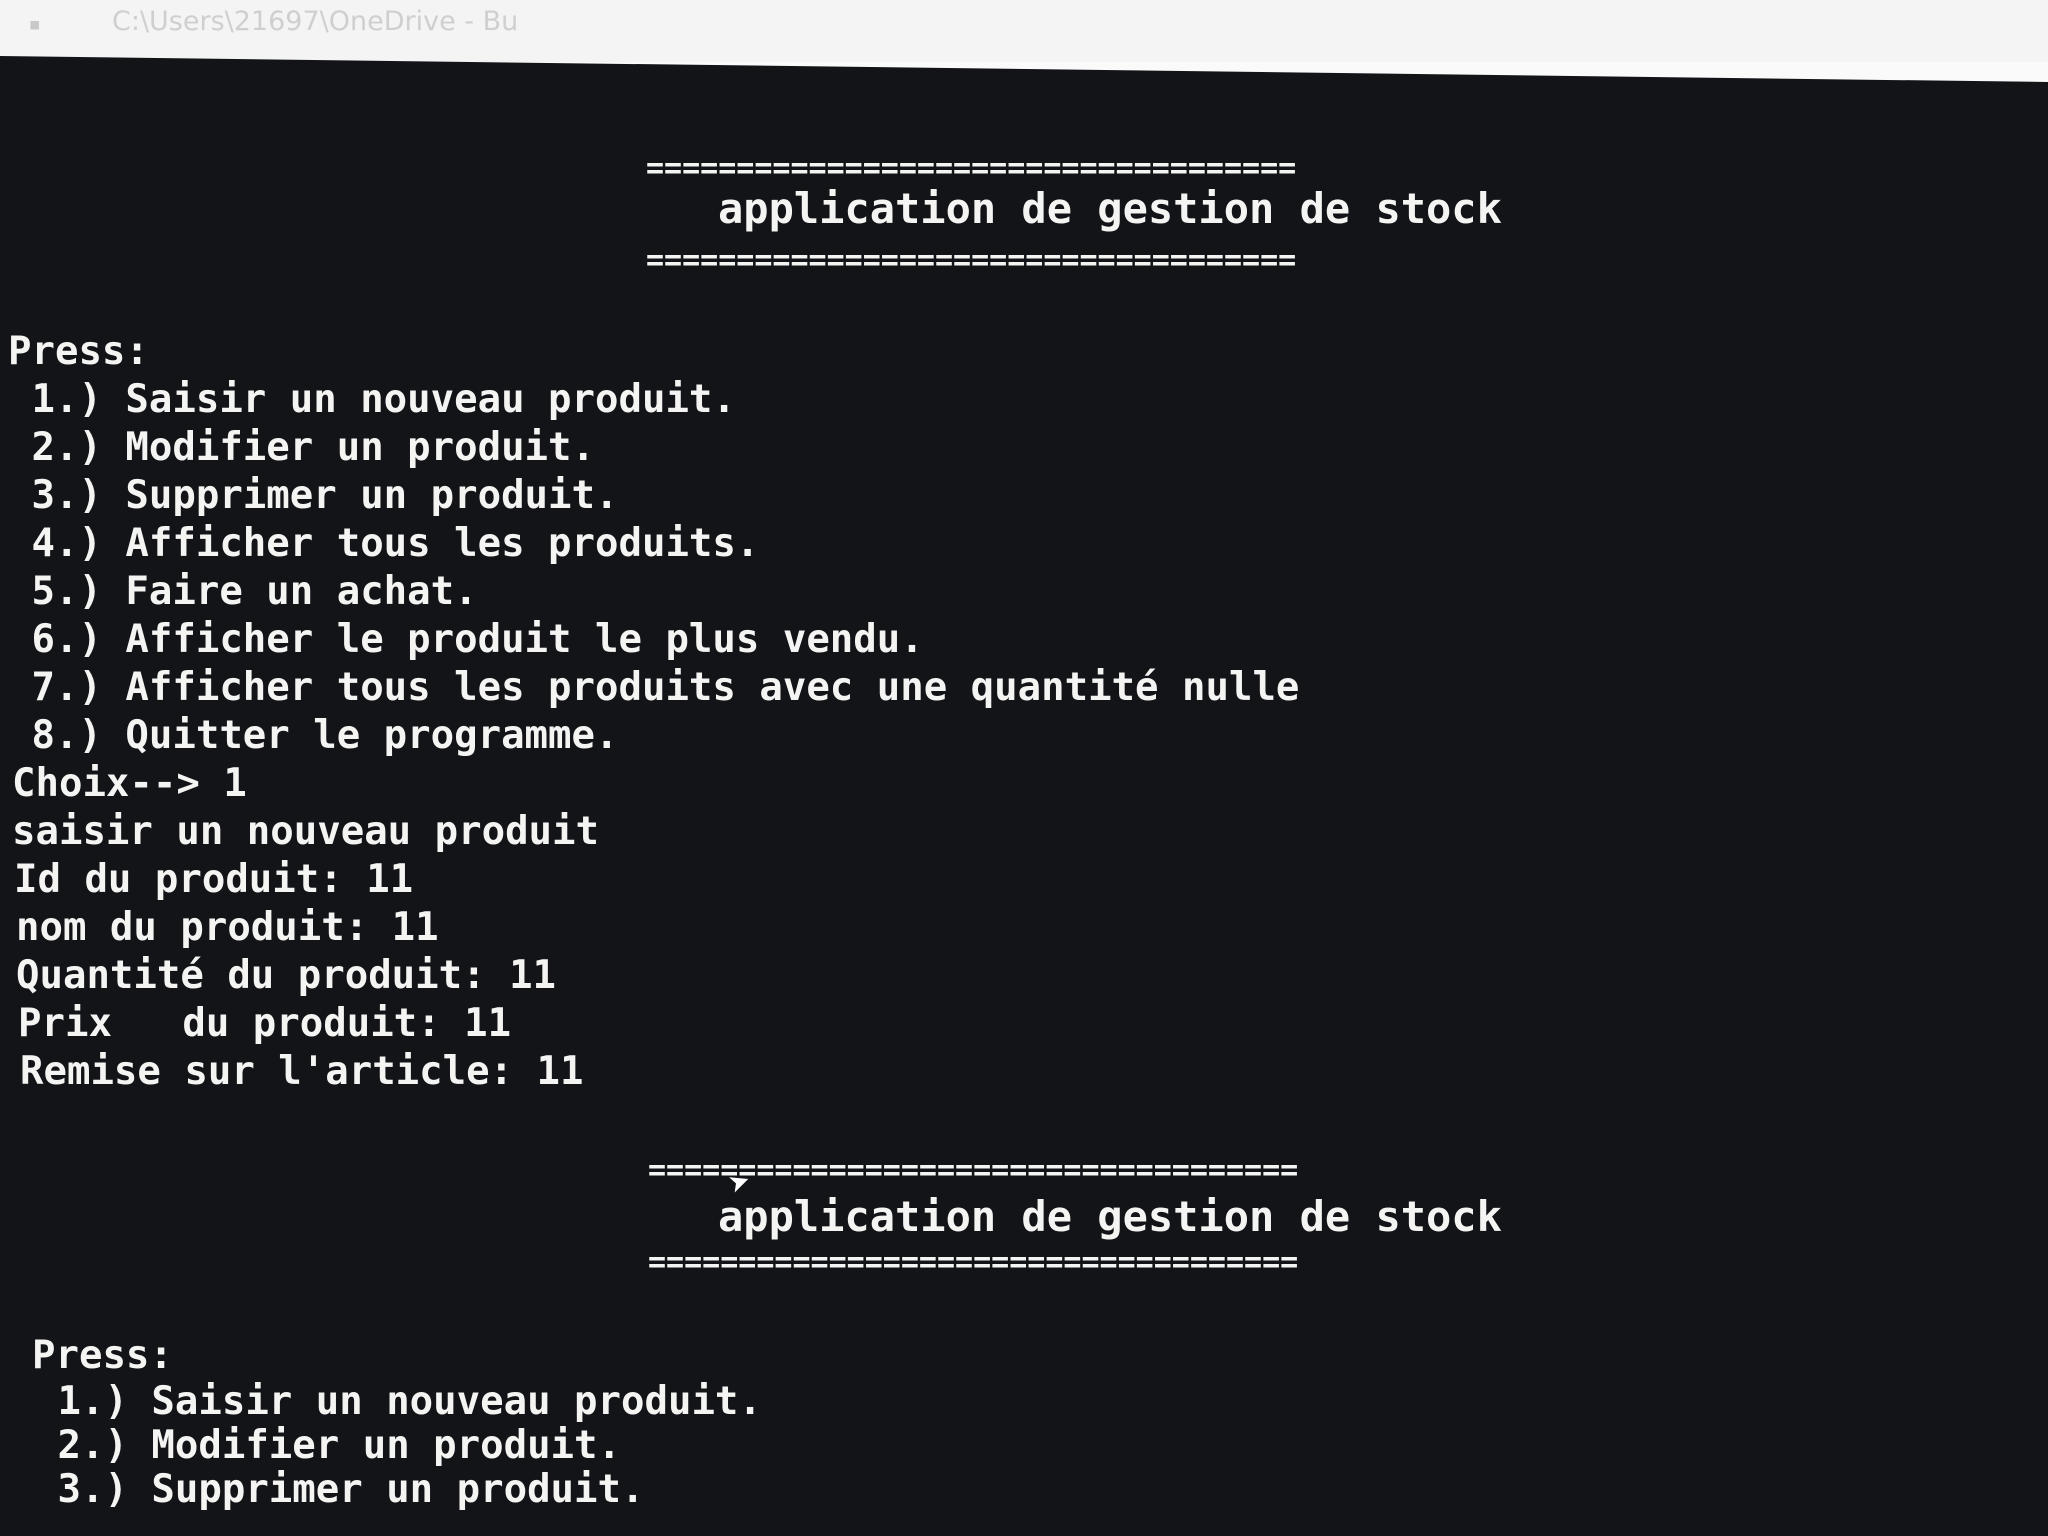  Describe the element at coordinates (466, 639) in the screenshot. I see `menu-item: 6.) Afficher le produit le plus vendu.` at that location.